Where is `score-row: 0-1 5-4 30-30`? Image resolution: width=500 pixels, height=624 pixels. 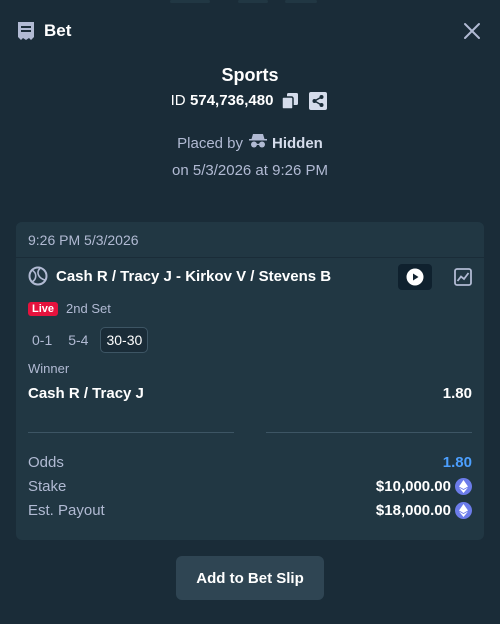 score-row: 0-1 5-4 30-30 is located at coordinates (88, 340).